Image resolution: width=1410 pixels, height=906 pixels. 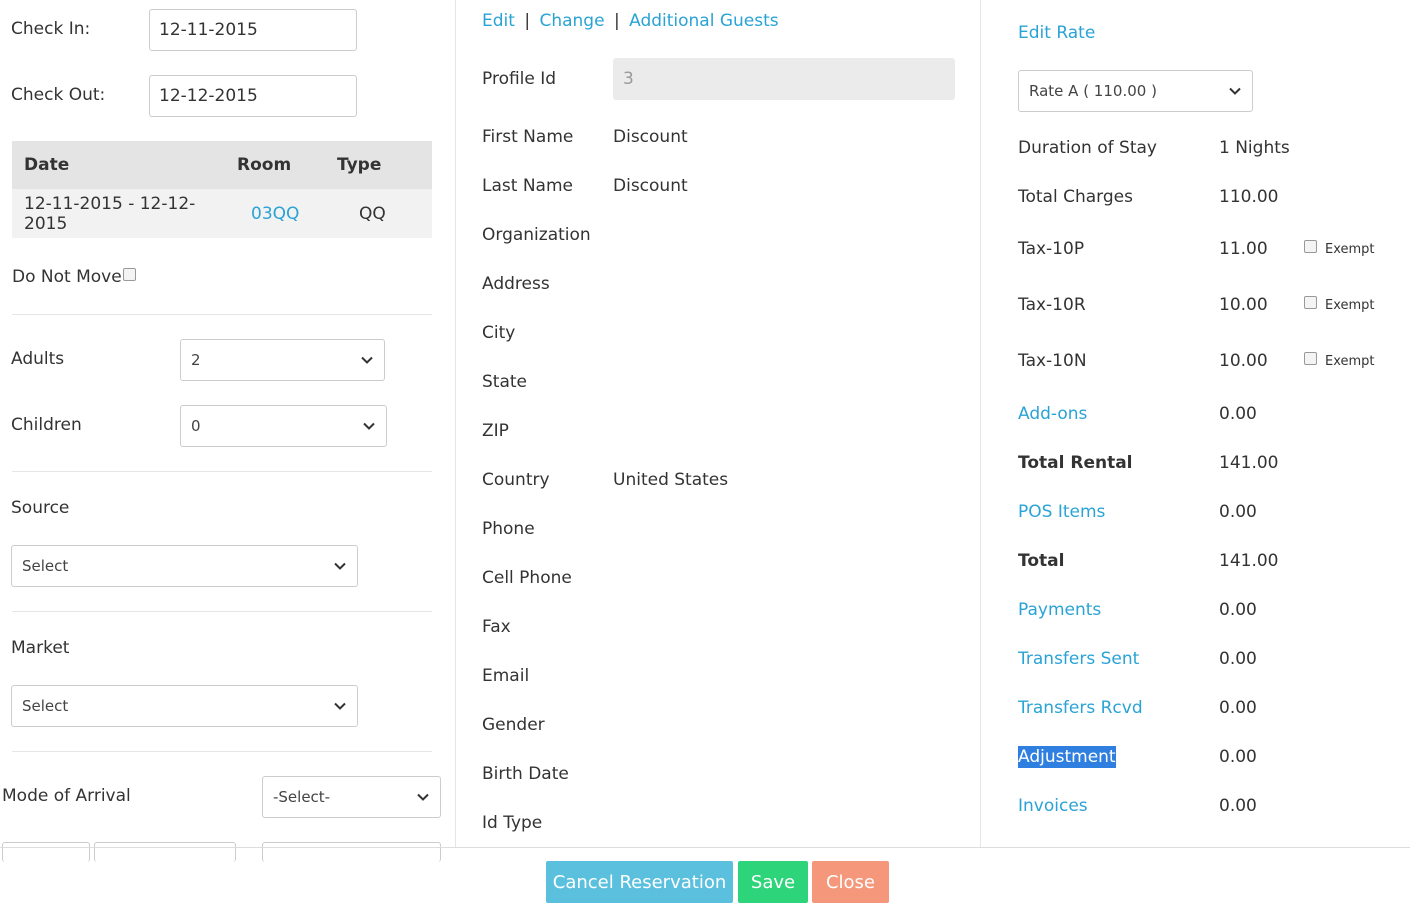 What do you see at coordinates (1053, 806) in the screenshot?
I see `invoices-link: Invoices` at bounding box center [1053, 806].